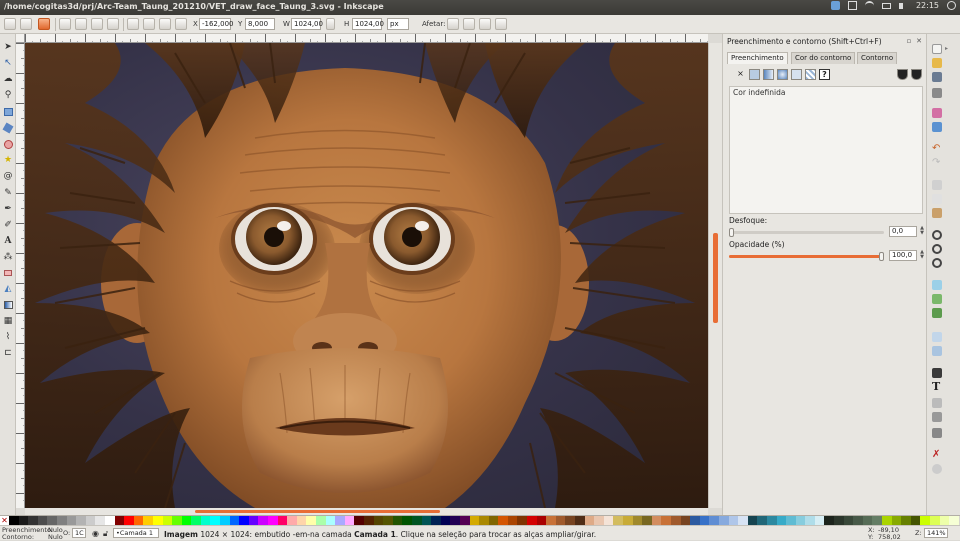  What do you see at coordinates (937, 199) in the screenshot?
I see `cut-icon` at bounding box center [937, 199].